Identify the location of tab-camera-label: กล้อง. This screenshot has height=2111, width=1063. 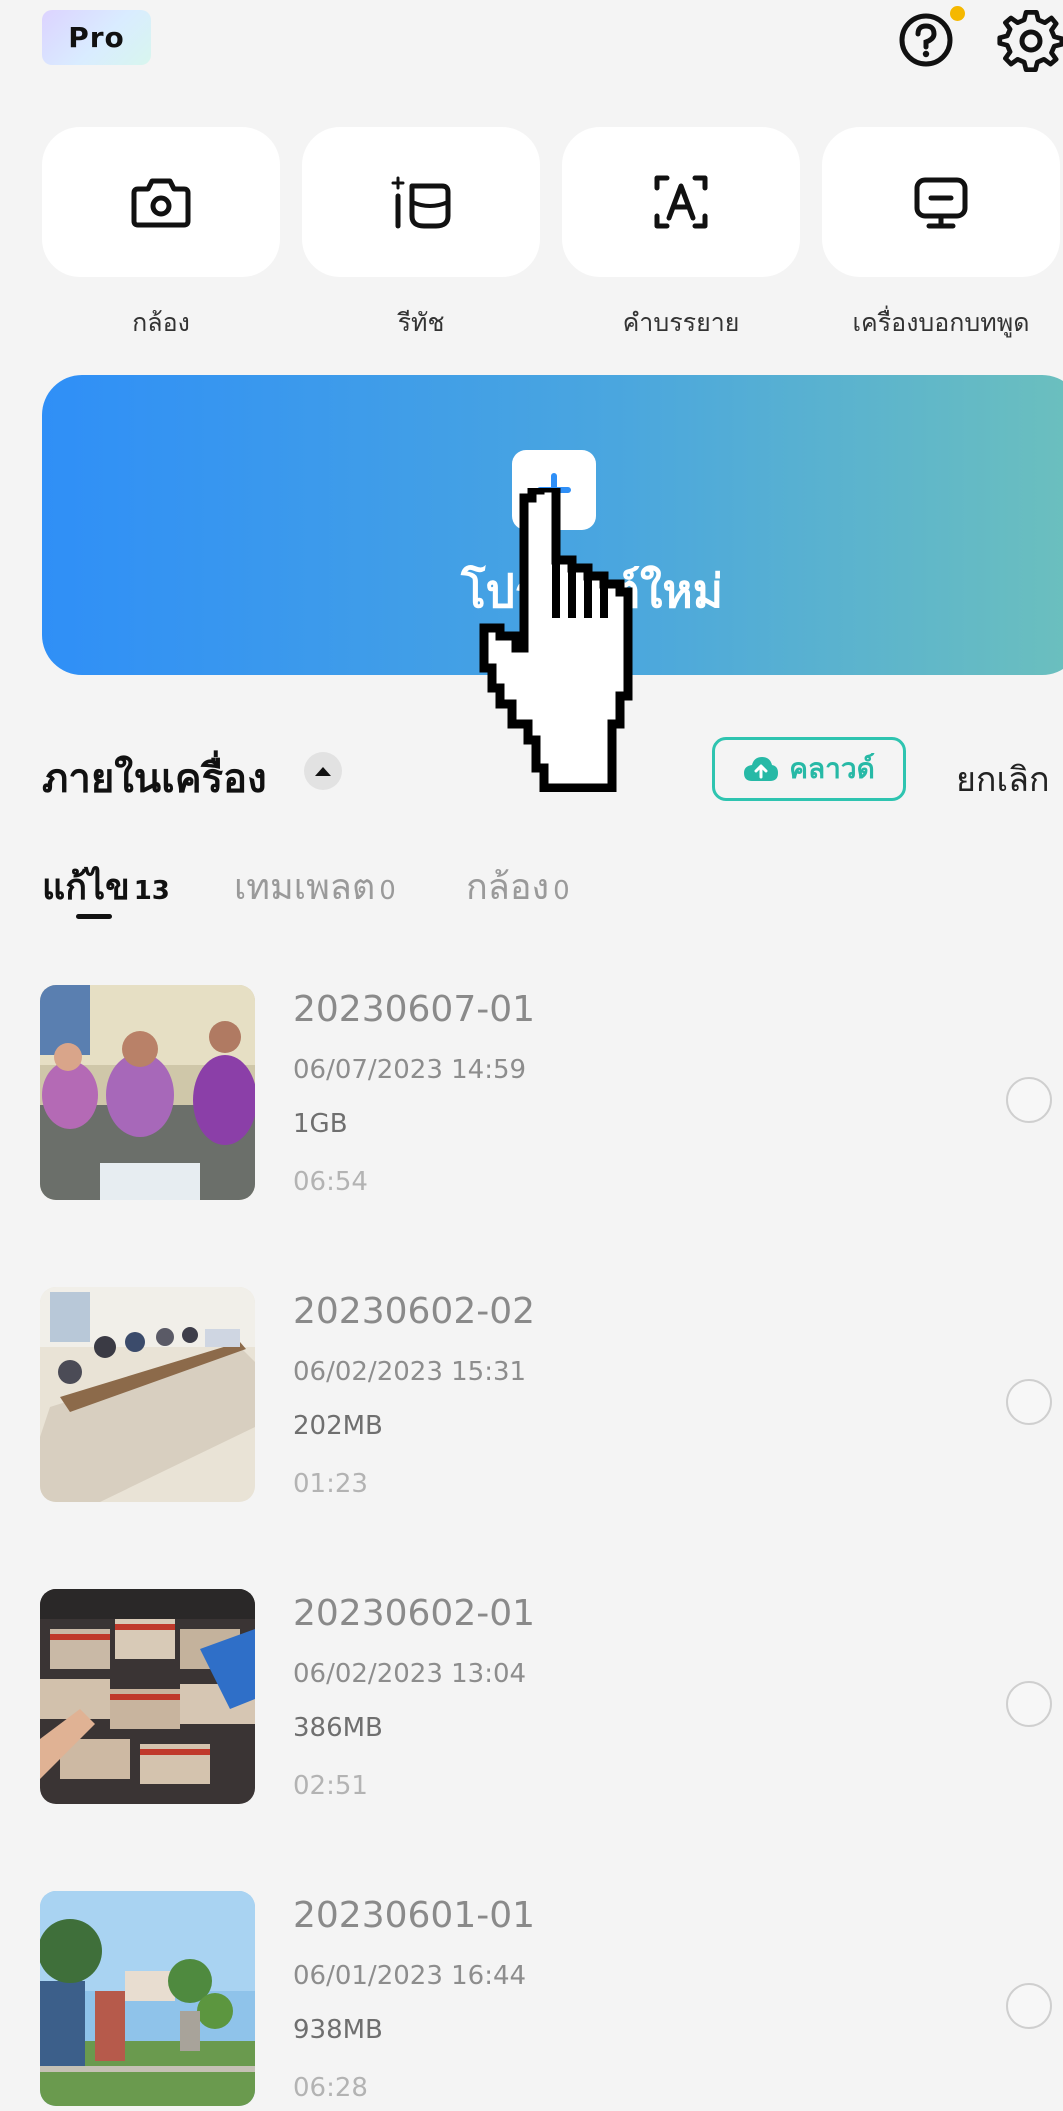
(508, 887).